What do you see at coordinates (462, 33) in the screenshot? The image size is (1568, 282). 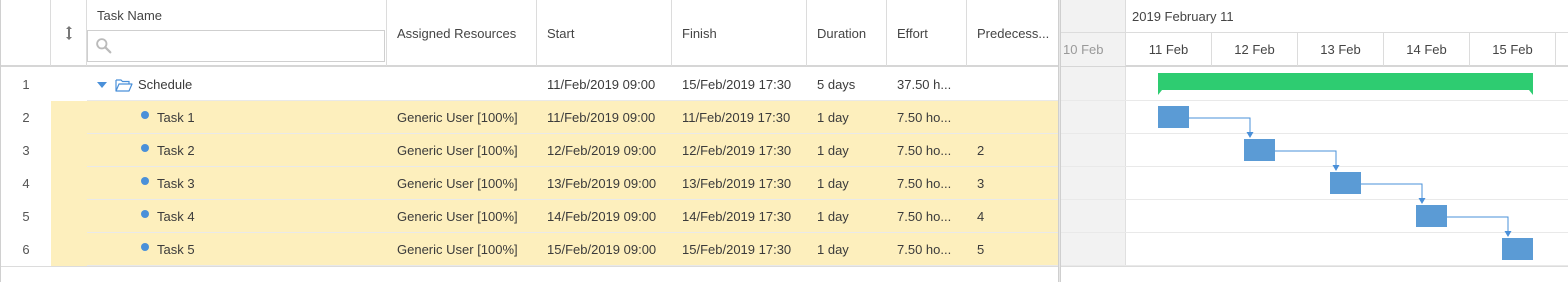 I see `assigned-resources-header: Assigned Resources` at bounding box center [462, 33].